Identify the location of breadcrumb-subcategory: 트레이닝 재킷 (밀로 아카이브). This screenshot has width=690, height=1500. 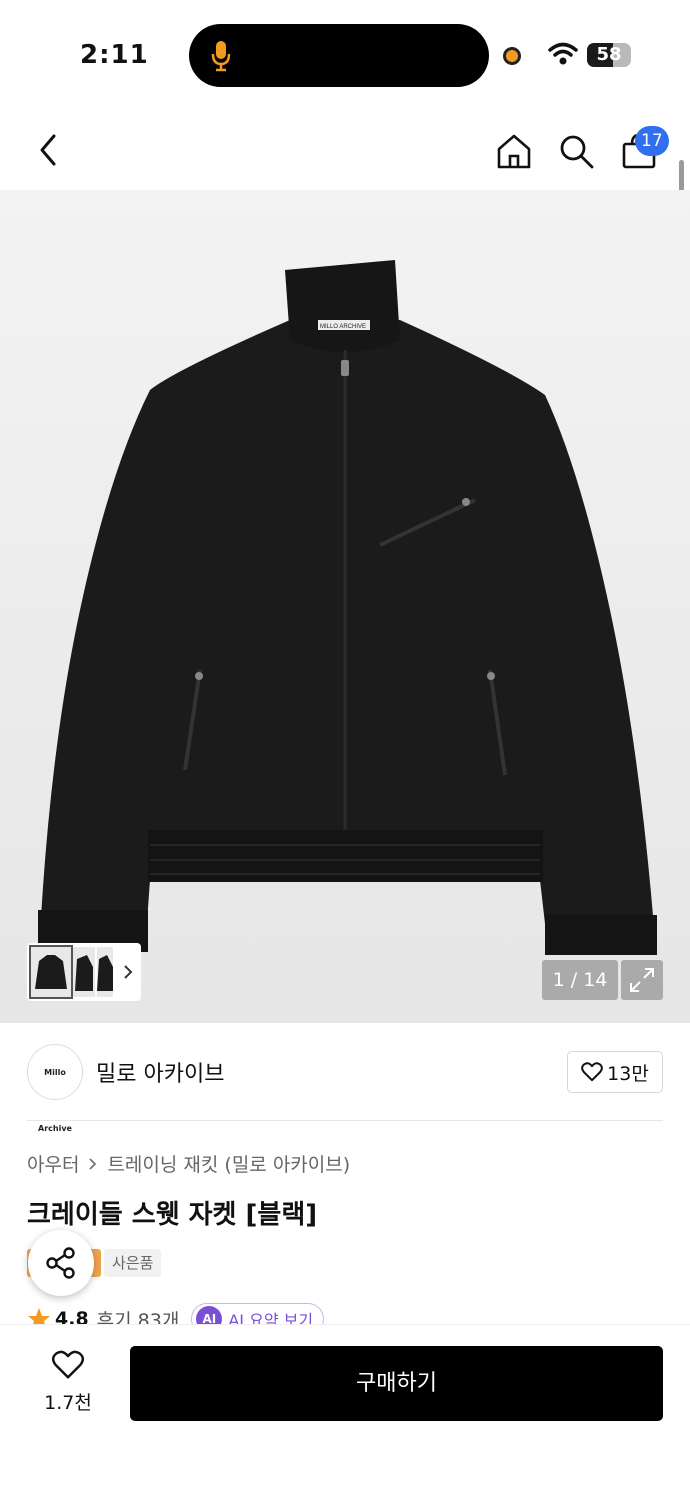
(228, 1163).